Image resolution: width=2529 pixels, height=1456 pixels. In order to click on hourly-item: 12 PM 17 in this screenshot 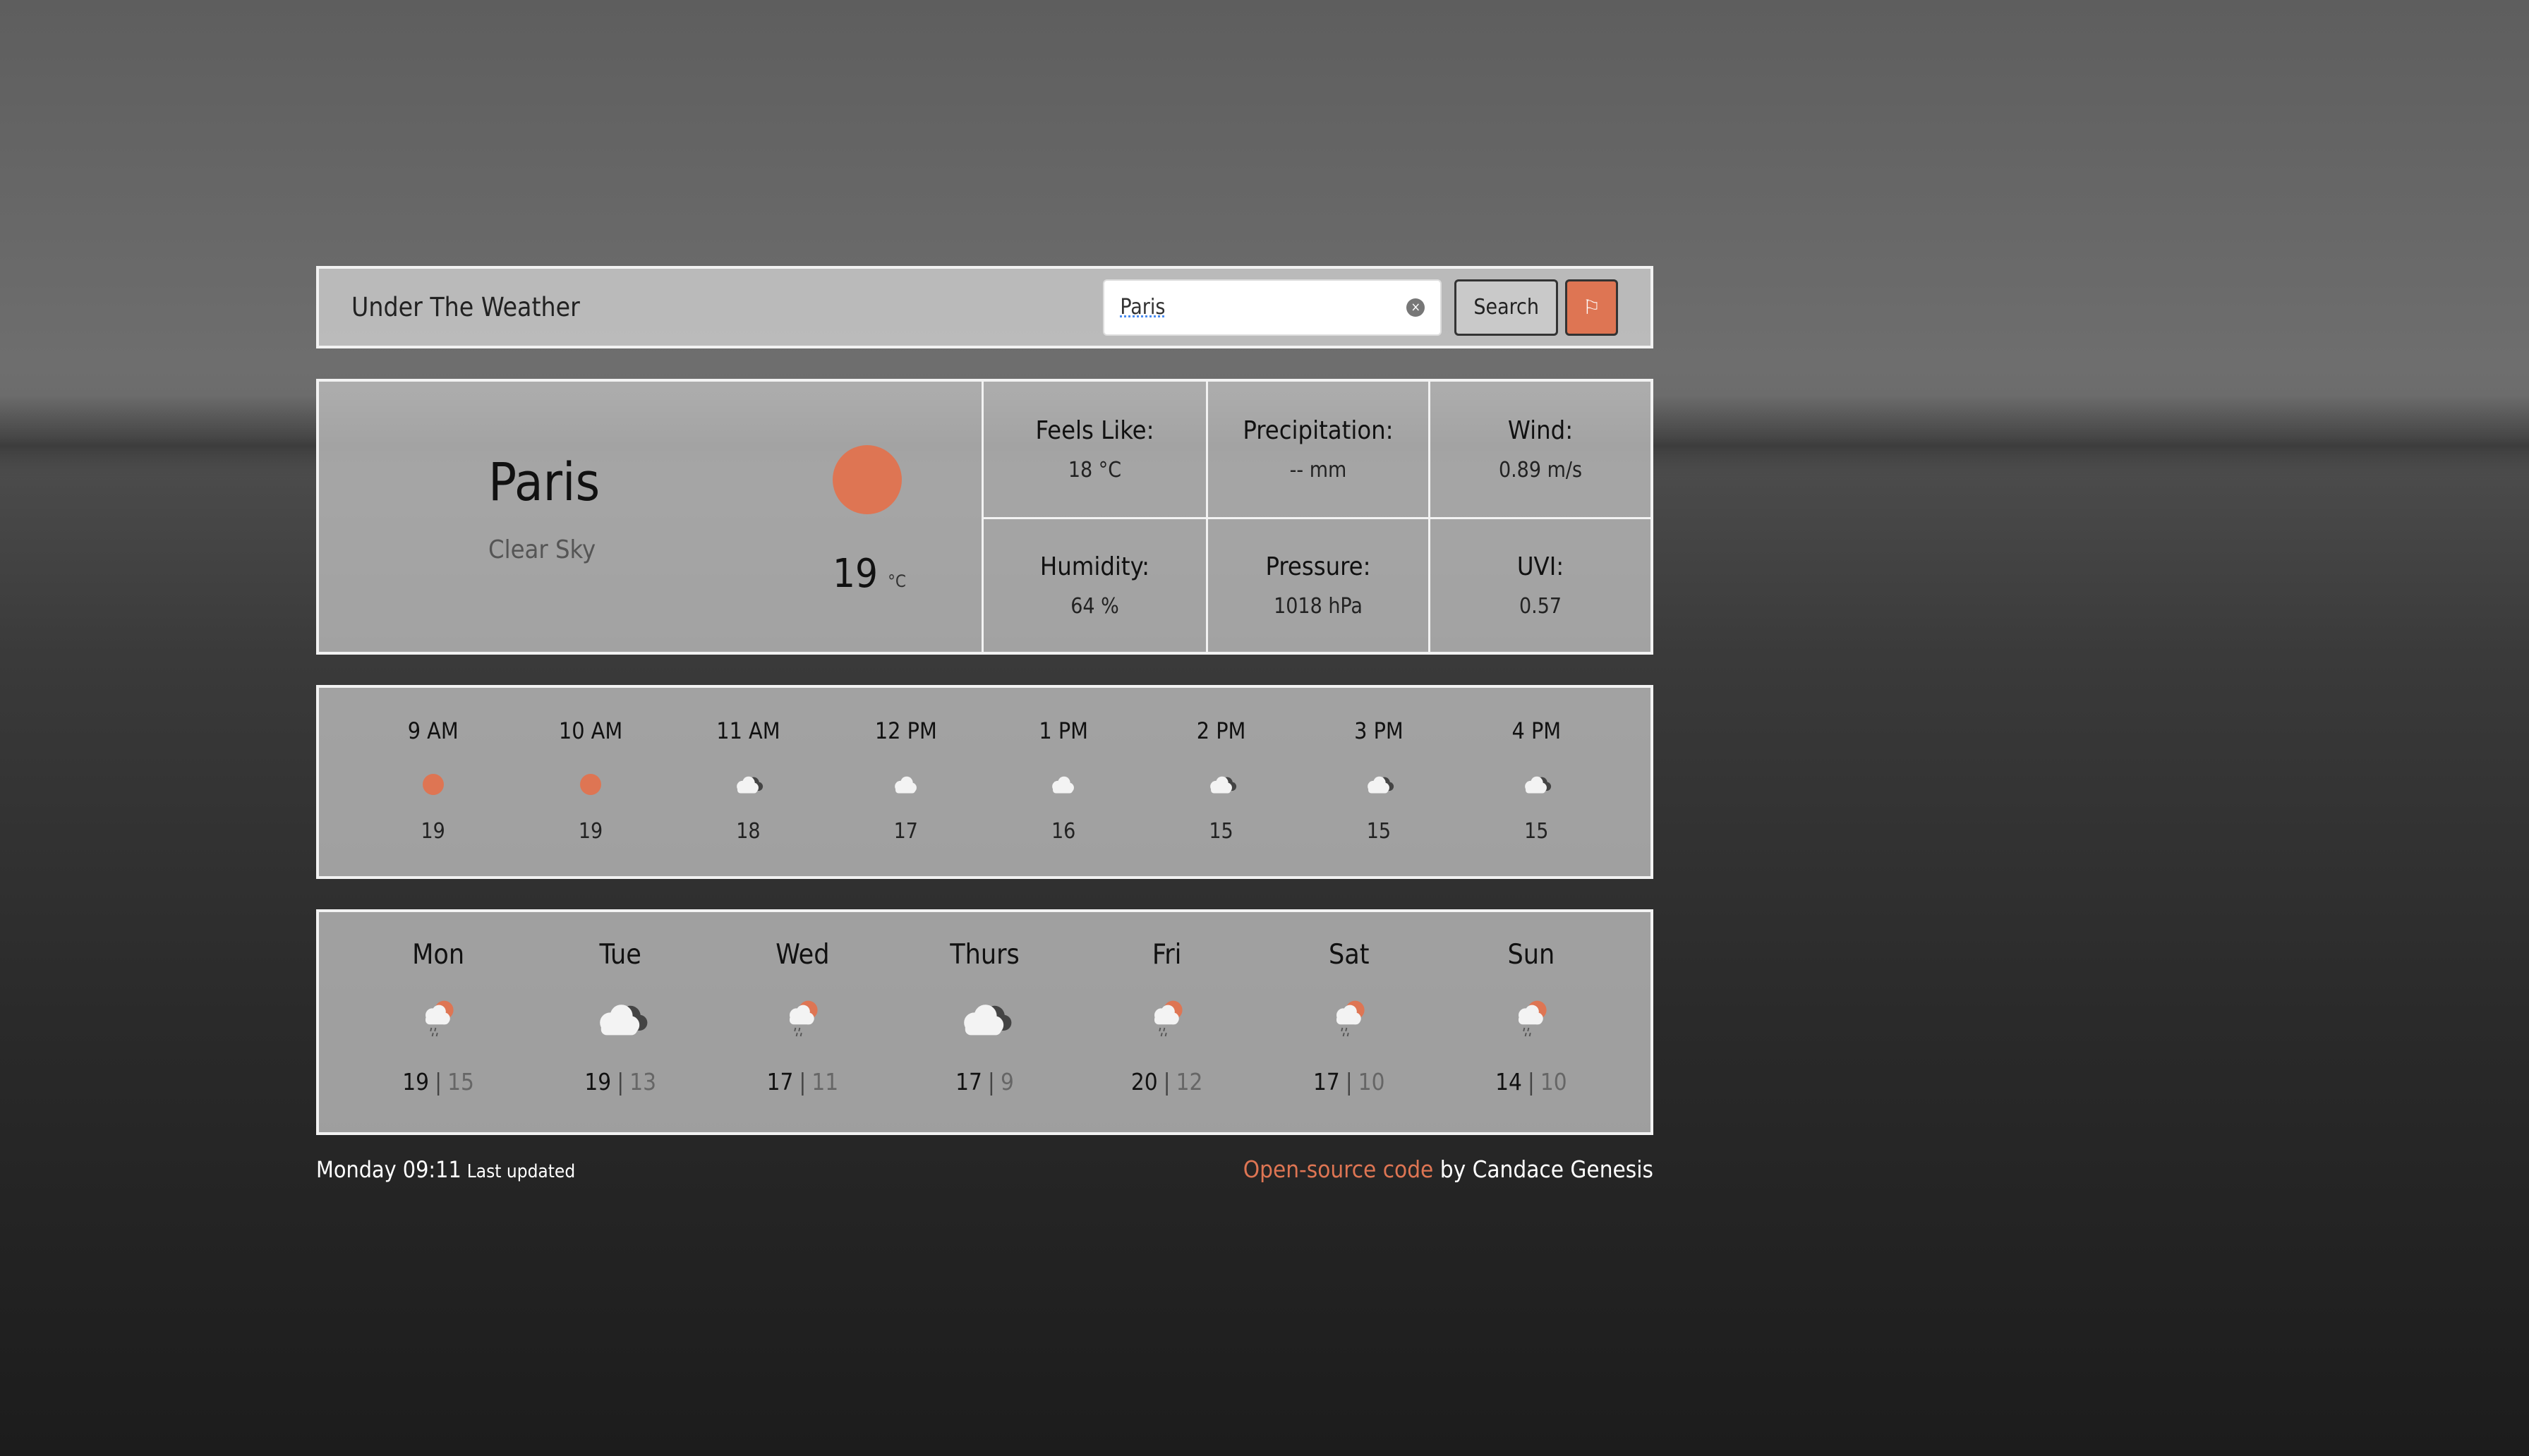, I will do `click(905, 782)`.